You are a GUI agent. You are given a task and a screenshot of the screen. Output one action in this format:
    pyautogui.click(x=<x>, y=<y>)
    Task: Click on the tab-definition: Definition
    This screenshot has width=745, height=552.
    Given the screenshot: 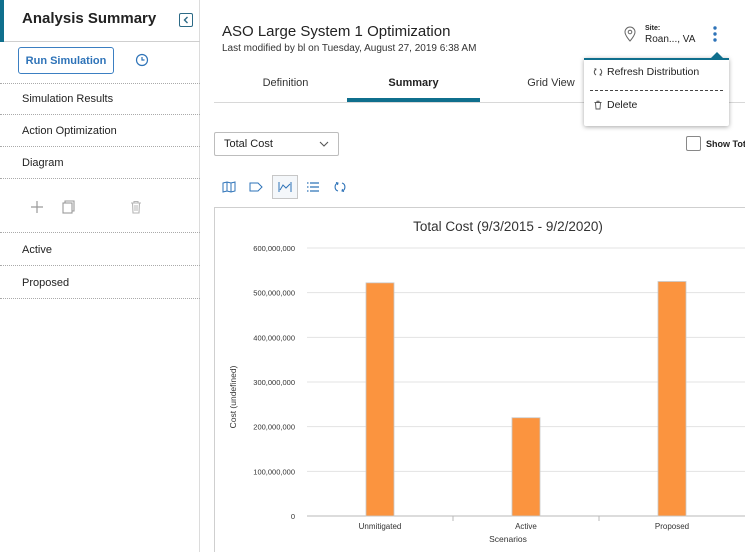 What is the action you would take?
    pyautogui.click(x=285, y=83)
    